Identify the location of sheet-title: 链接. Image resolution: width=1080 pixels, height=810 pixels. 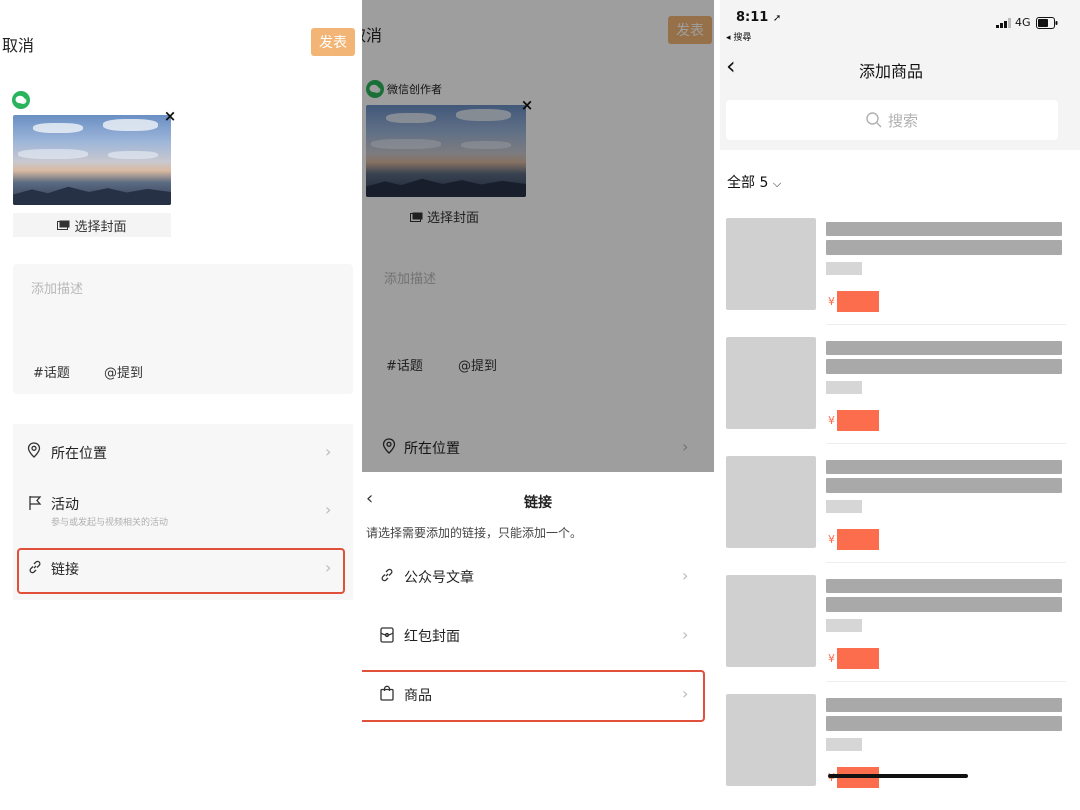
(538, 503).